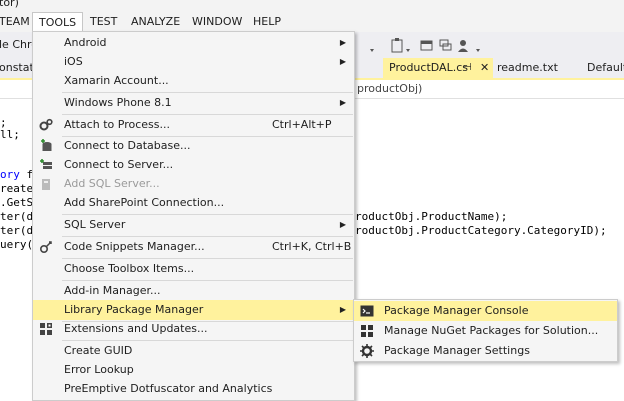  What do you see at coordinates (367, 351) in the screenshot?
I see `settings-gear-icon` at bounding box center [367, 351].